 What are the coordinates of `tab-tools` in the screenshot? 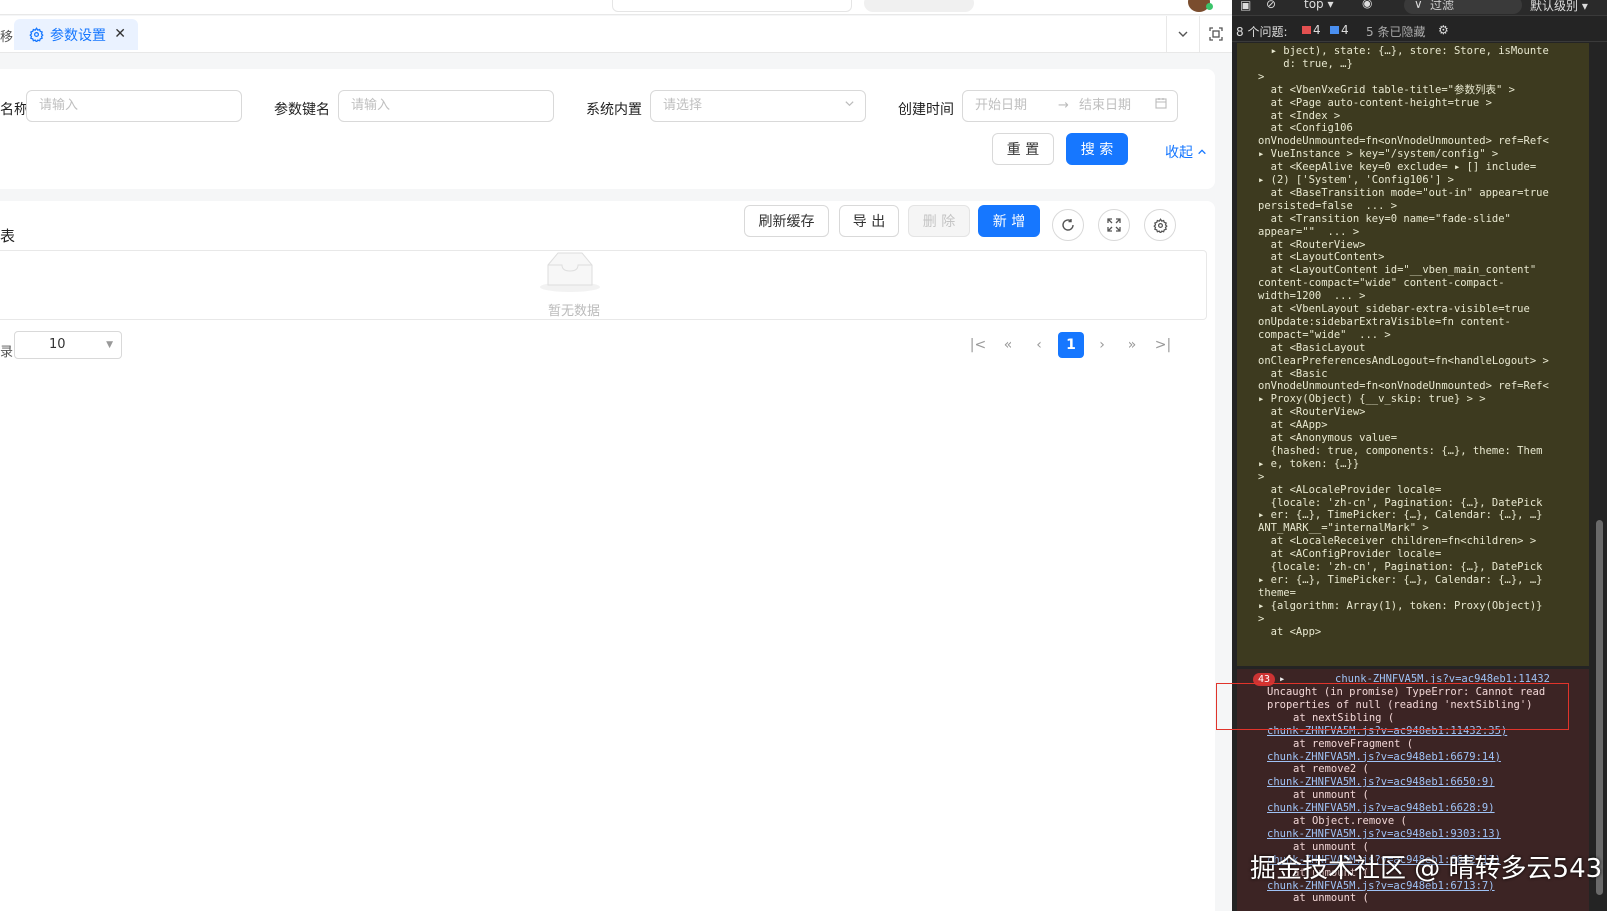 It's located at (1199, 34).